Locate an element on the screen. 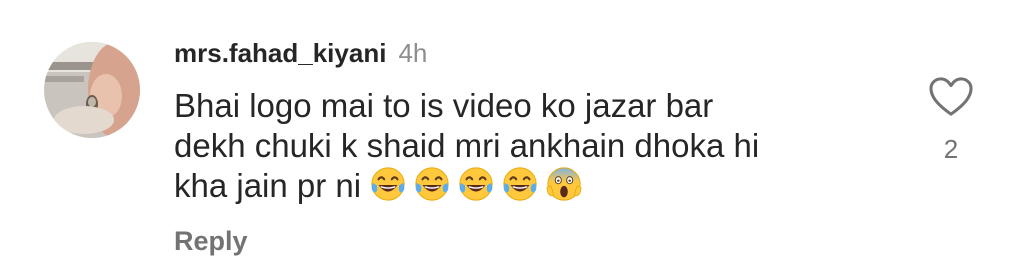 The height and width of the screenshot is (277, 1024). emoji-row is located at coordinates (479, 184).